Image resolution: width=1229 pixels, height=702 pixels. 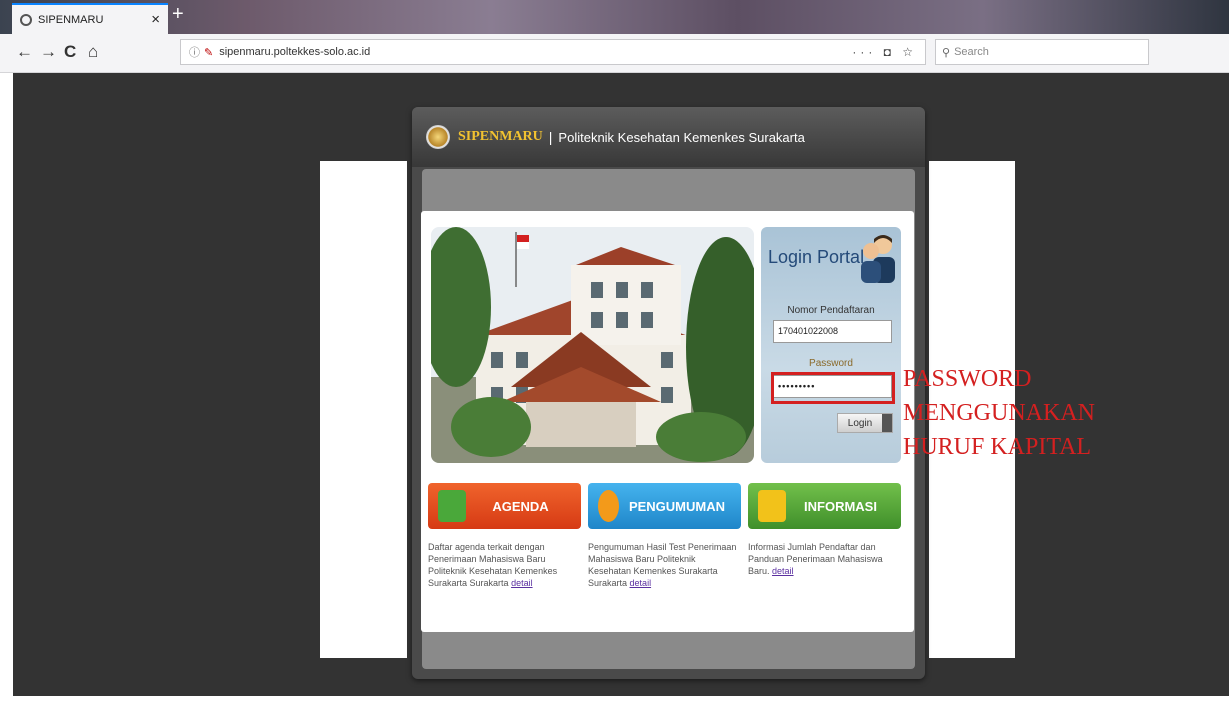 What do you see at coordinates (614, 17) in the screenshot?
I see `tab-strip: SIPENMARU × +` at bounding box center [614, 17].